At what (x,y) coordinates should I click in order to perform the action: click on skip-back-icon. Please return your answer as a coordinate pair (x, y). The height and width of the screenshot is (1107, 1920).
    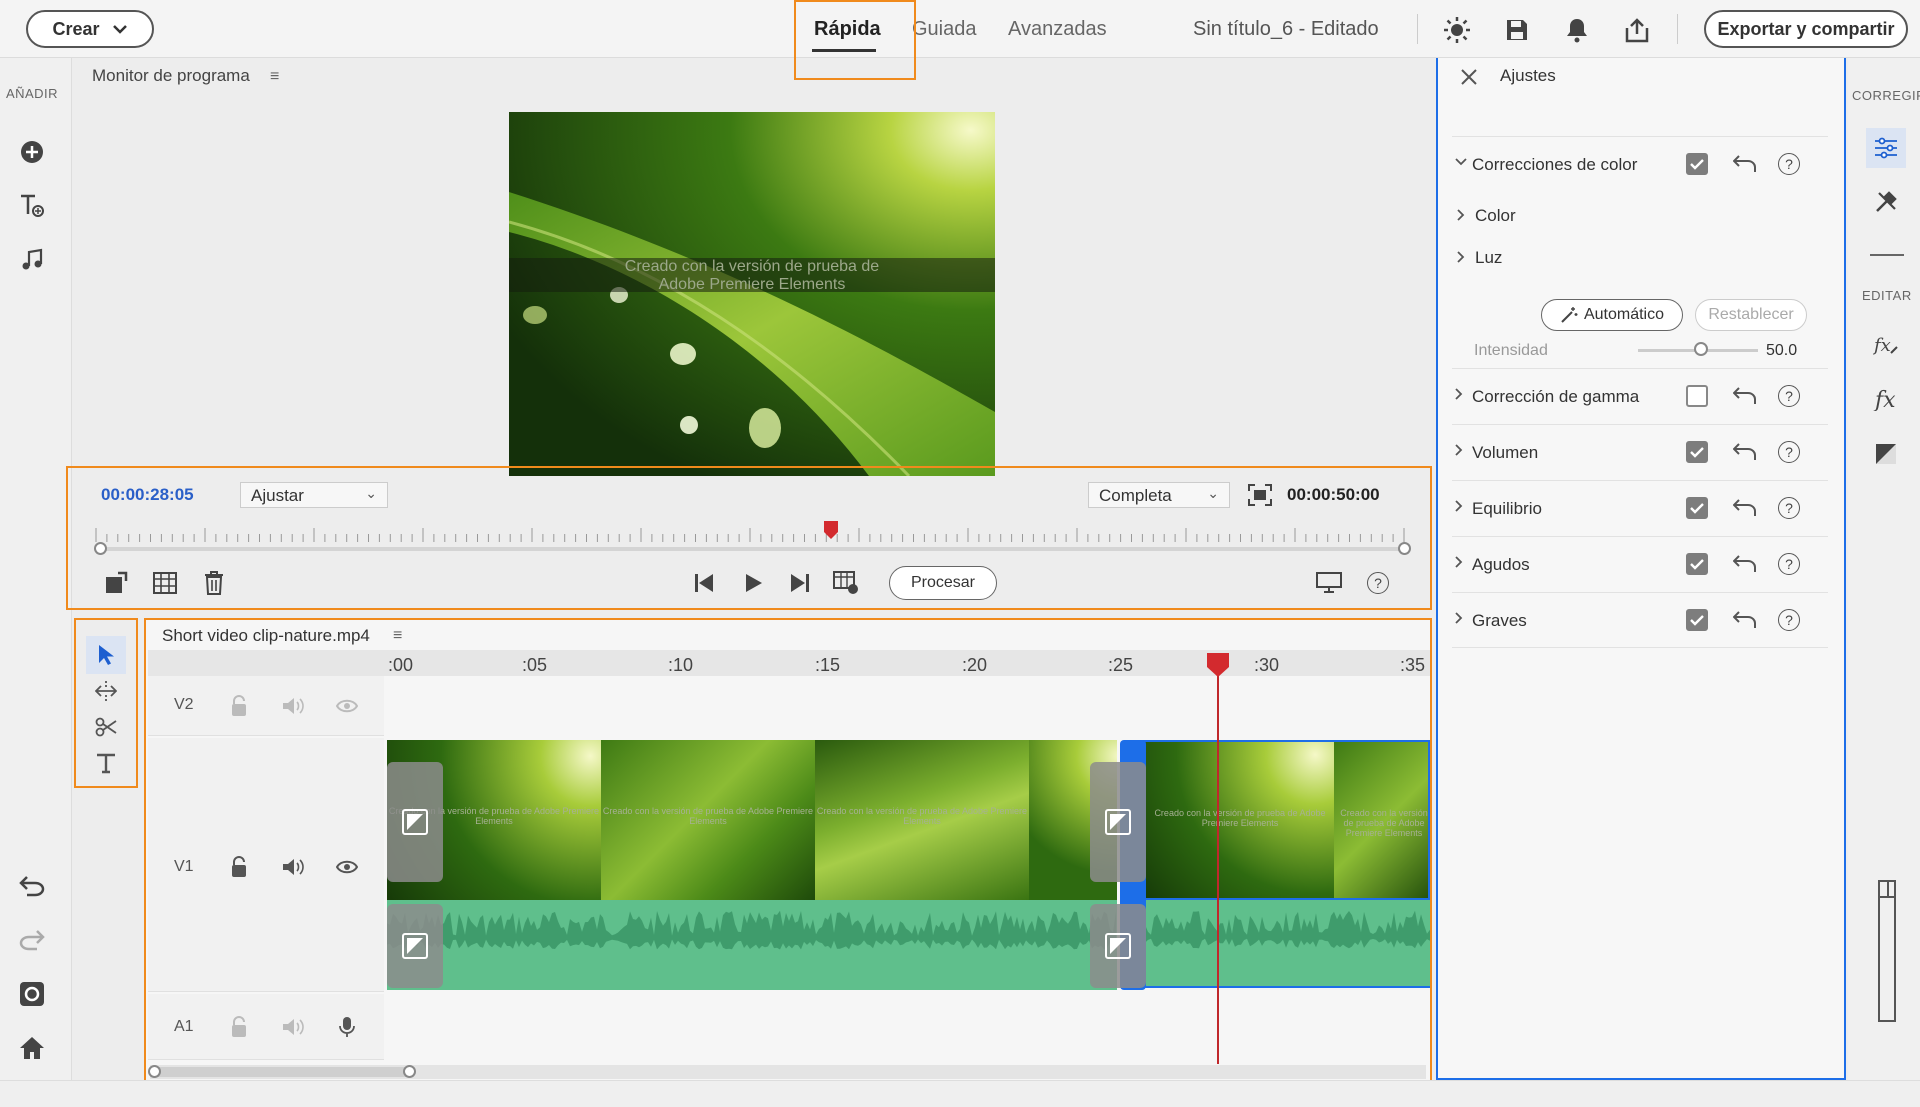
    Looking at the image, I should click on (704, 583).